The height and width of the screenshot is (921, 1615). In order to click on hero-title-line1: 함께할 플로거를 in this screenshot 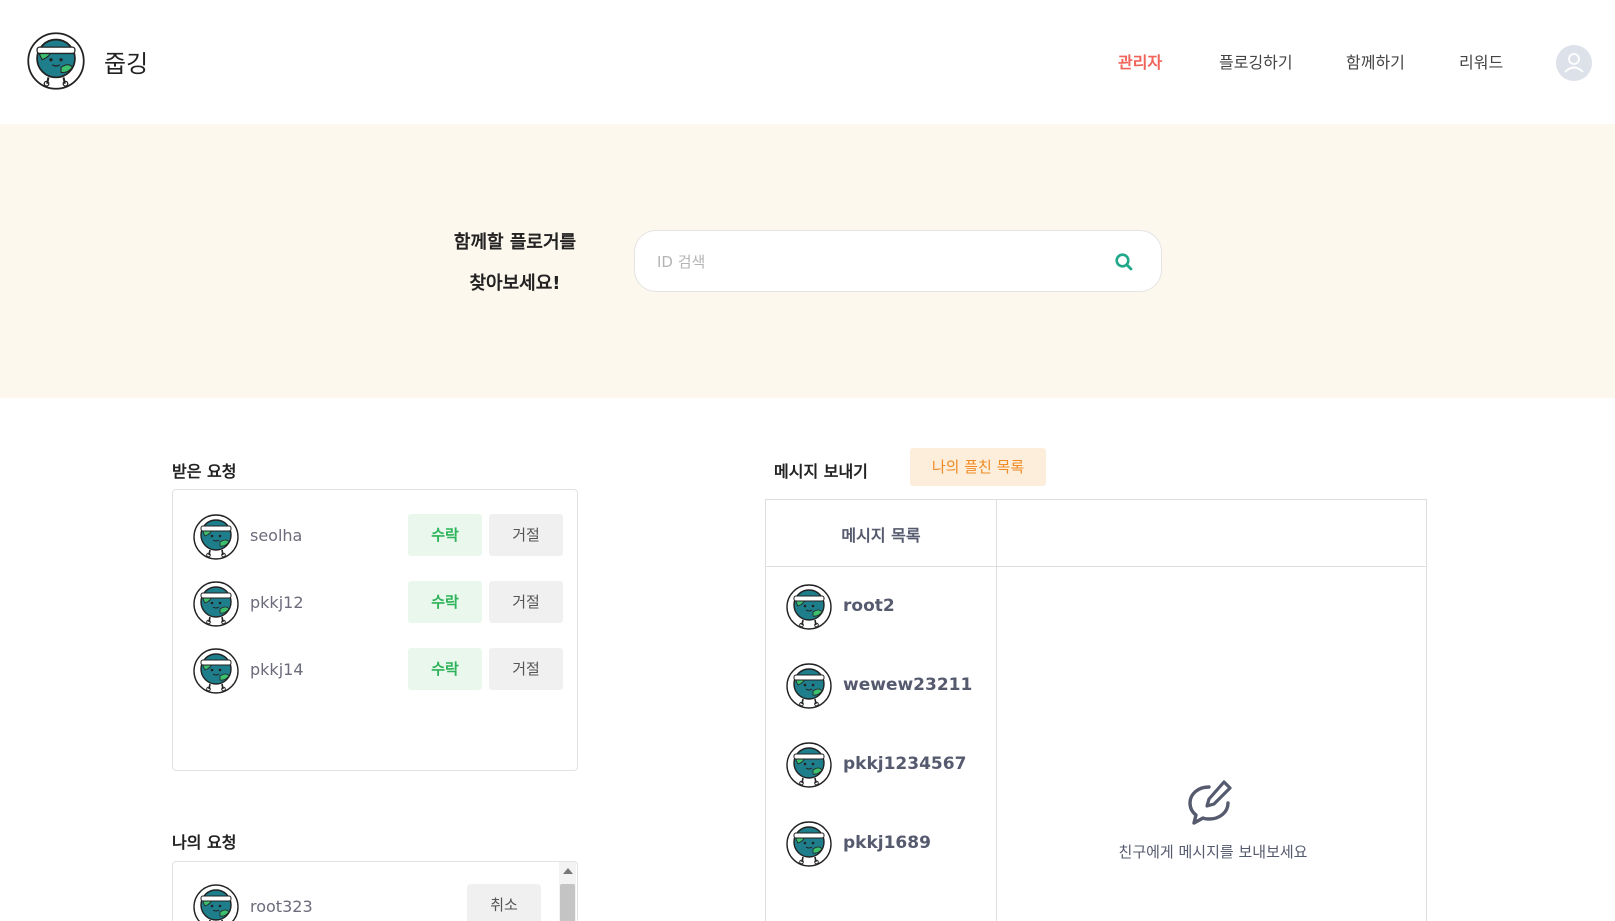, I will do `click(515, 242)`.